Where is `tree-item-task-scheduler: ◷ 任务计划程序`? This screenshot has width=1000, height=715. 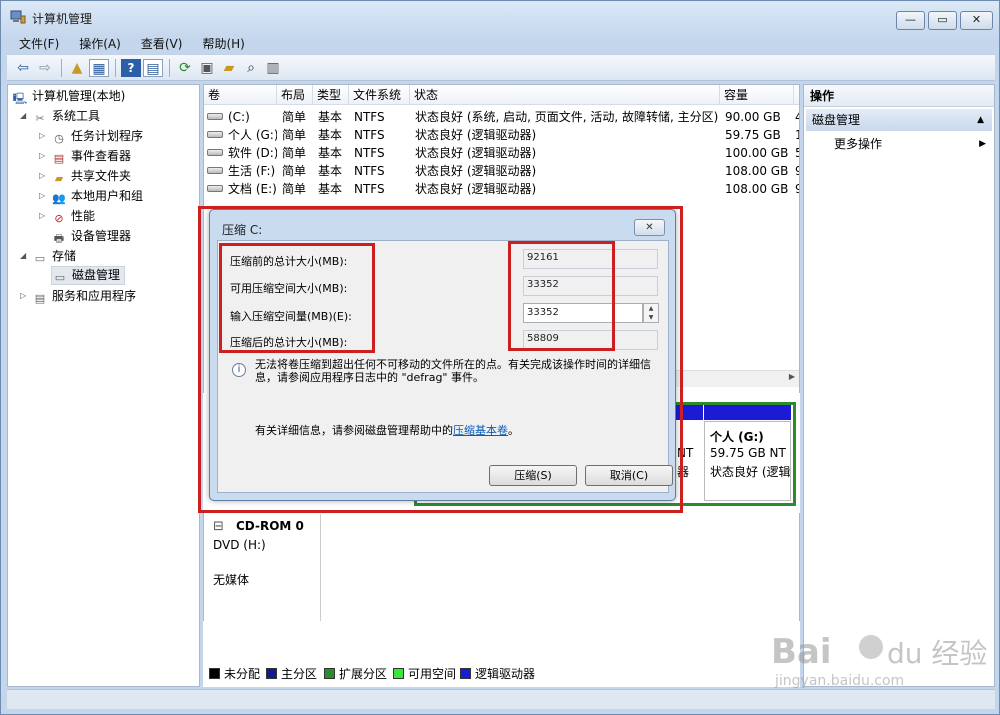
tree-item-task-scheduler: ◷ 任务计划程序 is located at coordinates (97, 136).